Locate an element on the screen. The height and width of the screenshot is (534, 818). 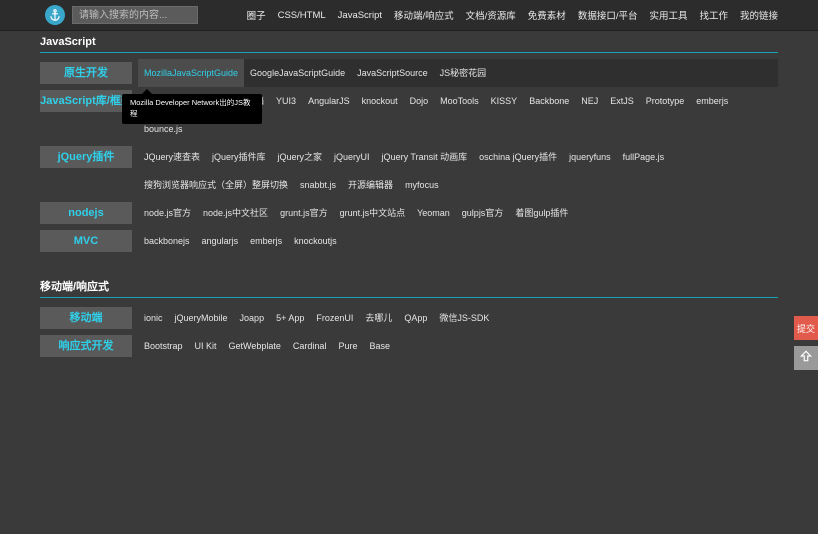
link-wechat-jssdk: 微信JS-SDK is located at coordinates (464, 318).